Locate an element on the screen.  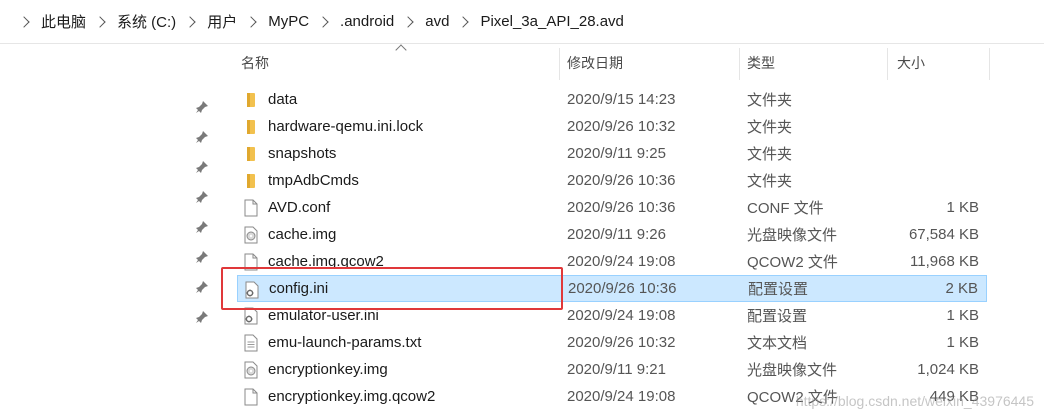
file-row: tmpAdbCmds 2020/9/26 10:36 文件夹 is located at coordinates (612, 180).